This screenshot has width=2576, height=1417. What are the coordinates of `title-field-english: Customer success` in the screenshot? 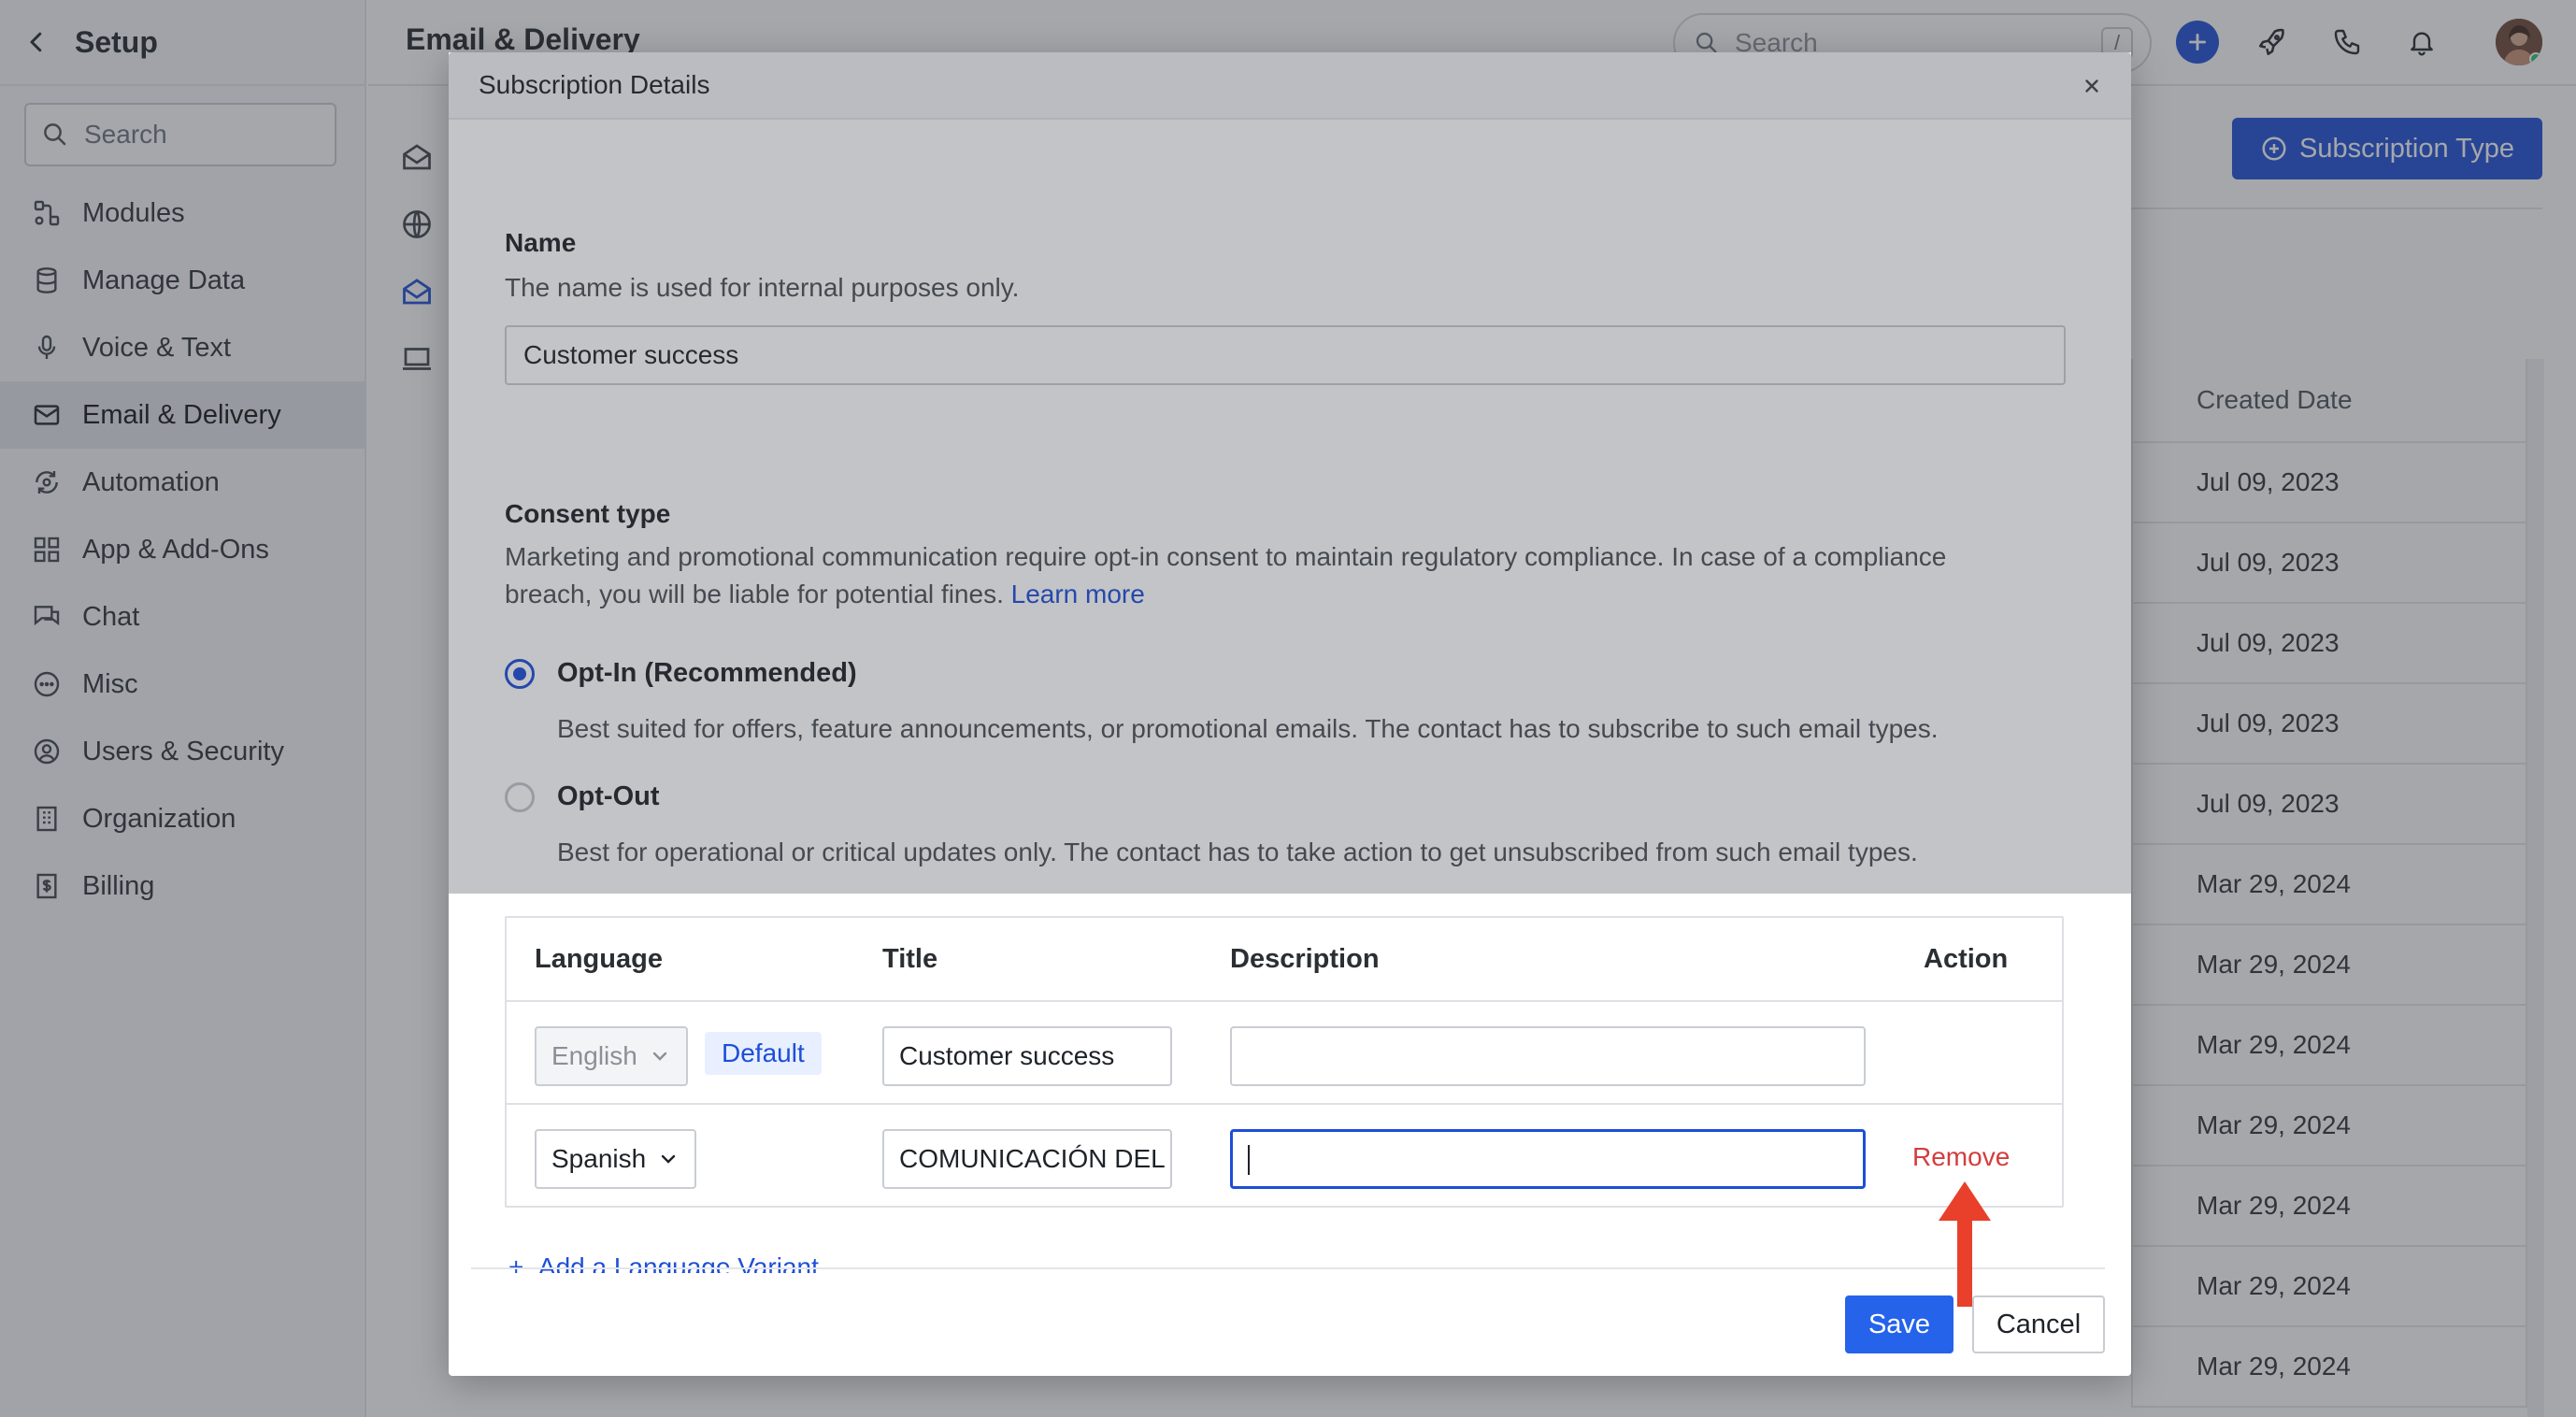 It's located at (1027, 1056).